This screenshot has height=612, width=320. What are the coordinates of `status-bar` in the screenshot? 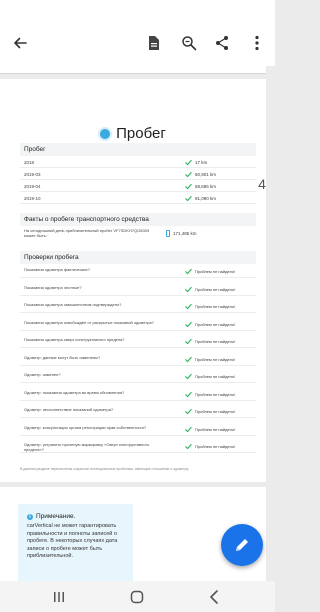 It's located at (137, 10).